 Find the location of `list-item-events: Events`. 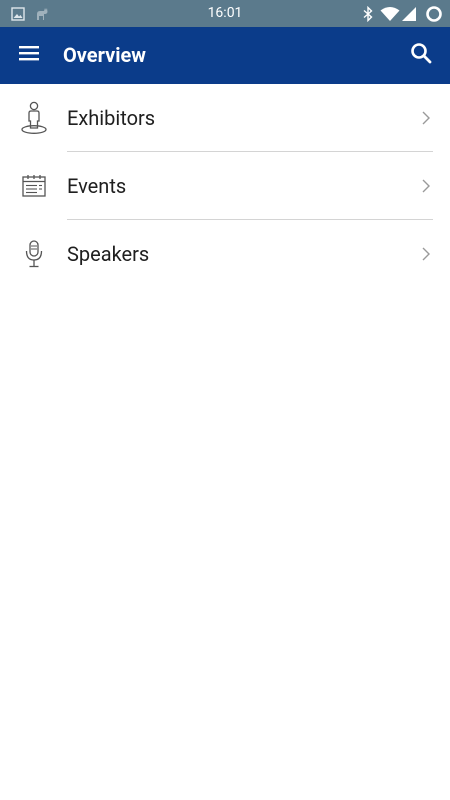

list-item-events: Events is located at coordinates (225, 186).